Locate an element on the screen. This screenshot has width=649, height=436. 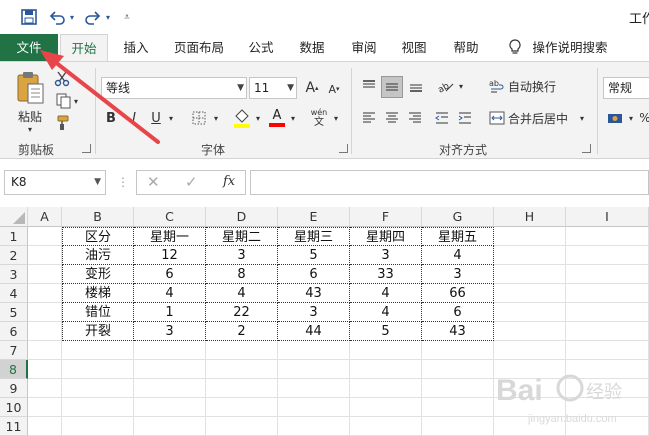
align-bottom-icon is located at coordinates (416, 86).